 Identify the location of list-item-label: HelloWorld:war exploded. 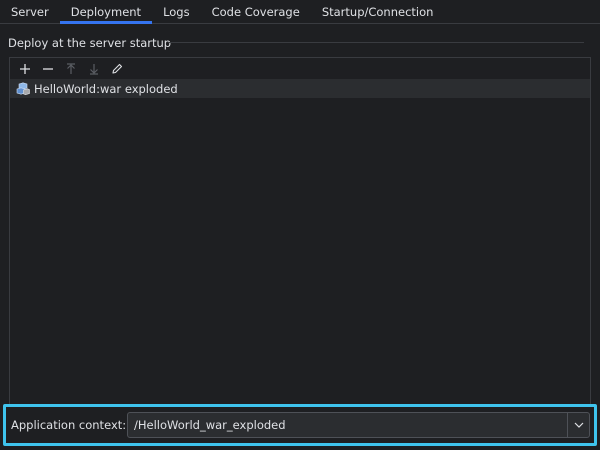
(106, 88).